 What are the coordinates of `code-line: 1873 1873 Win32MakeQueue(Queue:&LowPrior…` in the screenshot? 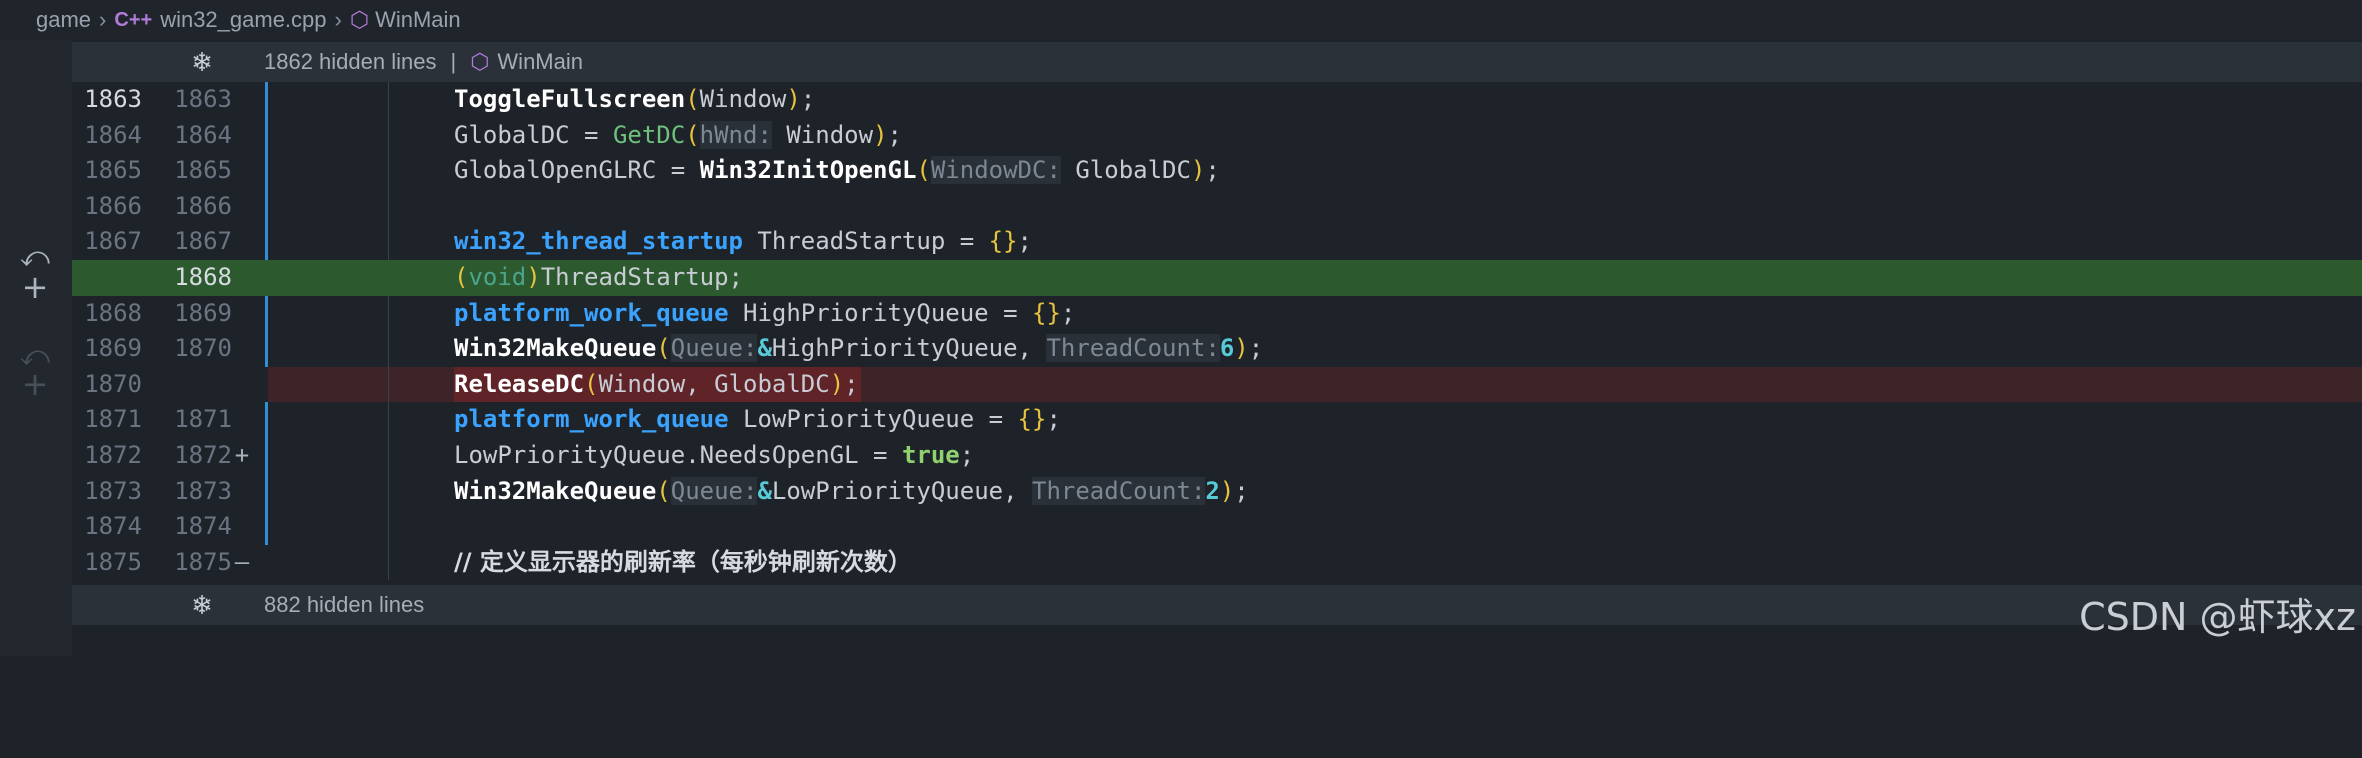 It's located at (1217, 491).